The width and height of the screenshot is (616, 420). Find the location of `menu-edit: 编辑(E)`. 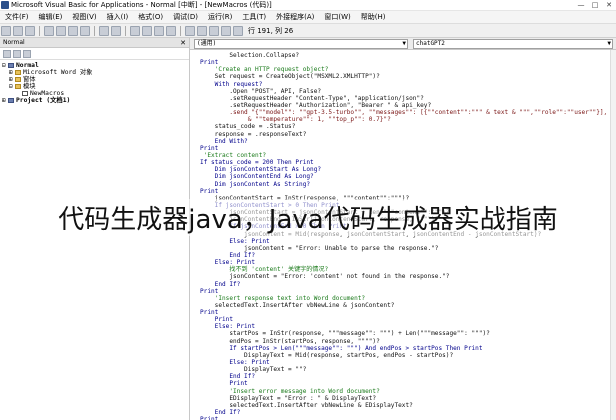

menu-edit: 编辑(E) is located at coordinates (51, 17).